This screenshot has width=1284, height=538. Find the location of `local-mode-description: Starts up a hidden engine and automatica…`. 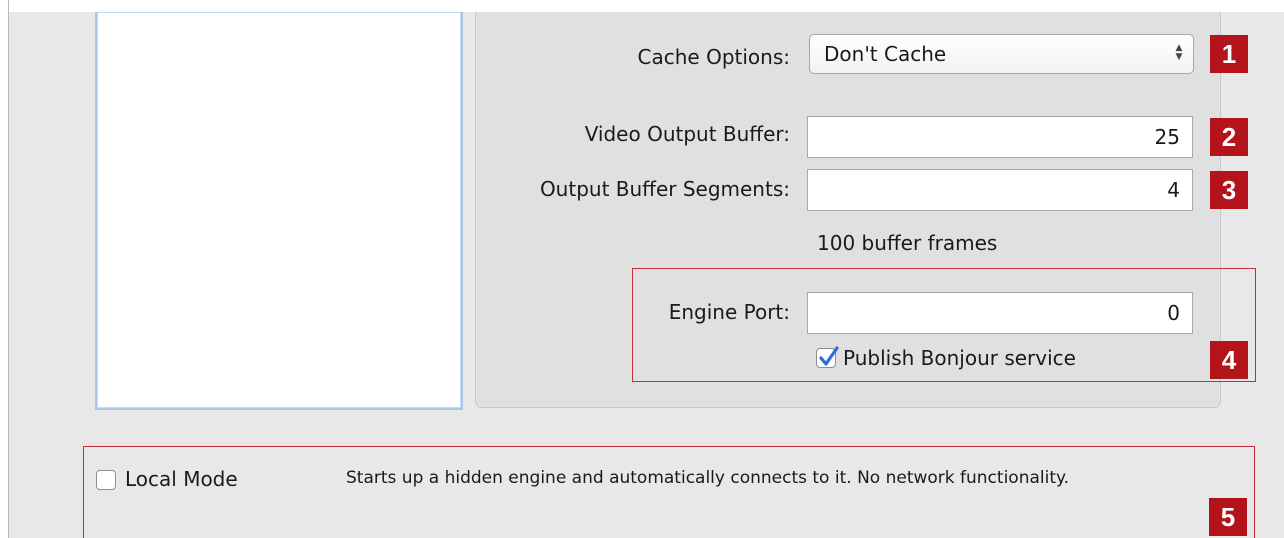

local-mode-description: Starts up a hidden engine and automatica… is located at coordinates (708, 478).